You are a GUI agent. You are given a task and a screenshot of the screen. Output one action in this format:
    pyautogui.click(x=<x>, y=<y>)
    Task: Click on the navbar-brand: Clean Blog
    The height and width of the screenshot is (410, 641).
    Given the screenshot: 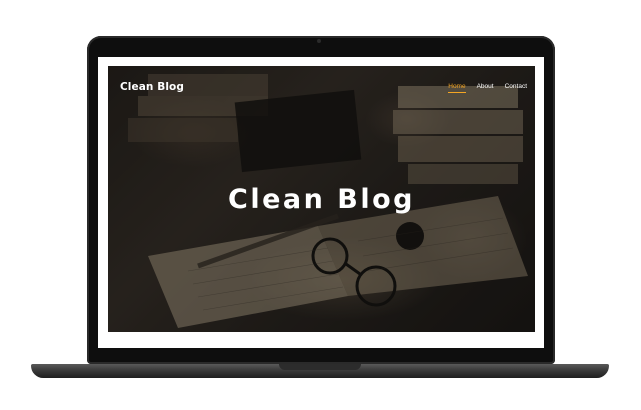 What is the action you would take?
    pyautogui.click(x=152, y=87)
    